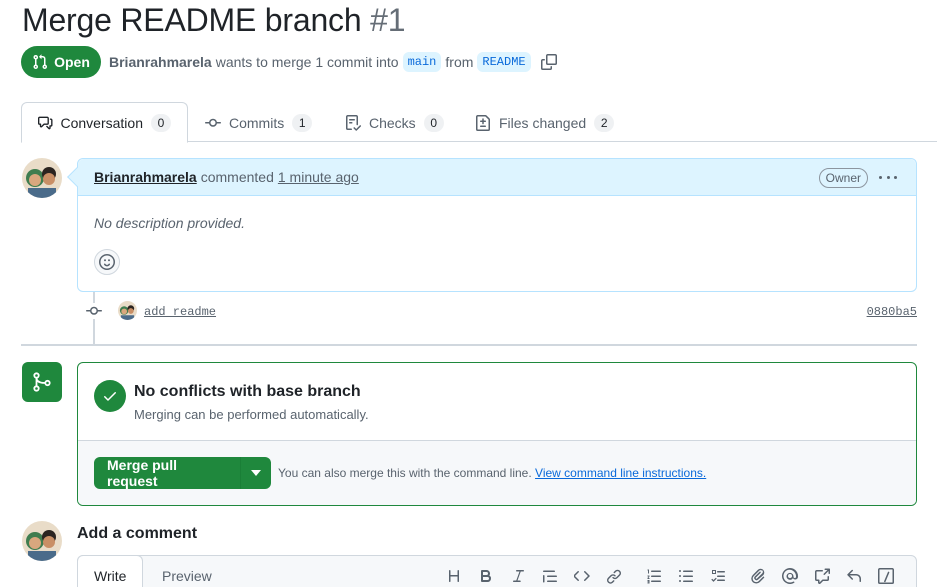 This screenshot has width=937, height=587. I want to click on merge-status-icon-box, so click(42, 382).